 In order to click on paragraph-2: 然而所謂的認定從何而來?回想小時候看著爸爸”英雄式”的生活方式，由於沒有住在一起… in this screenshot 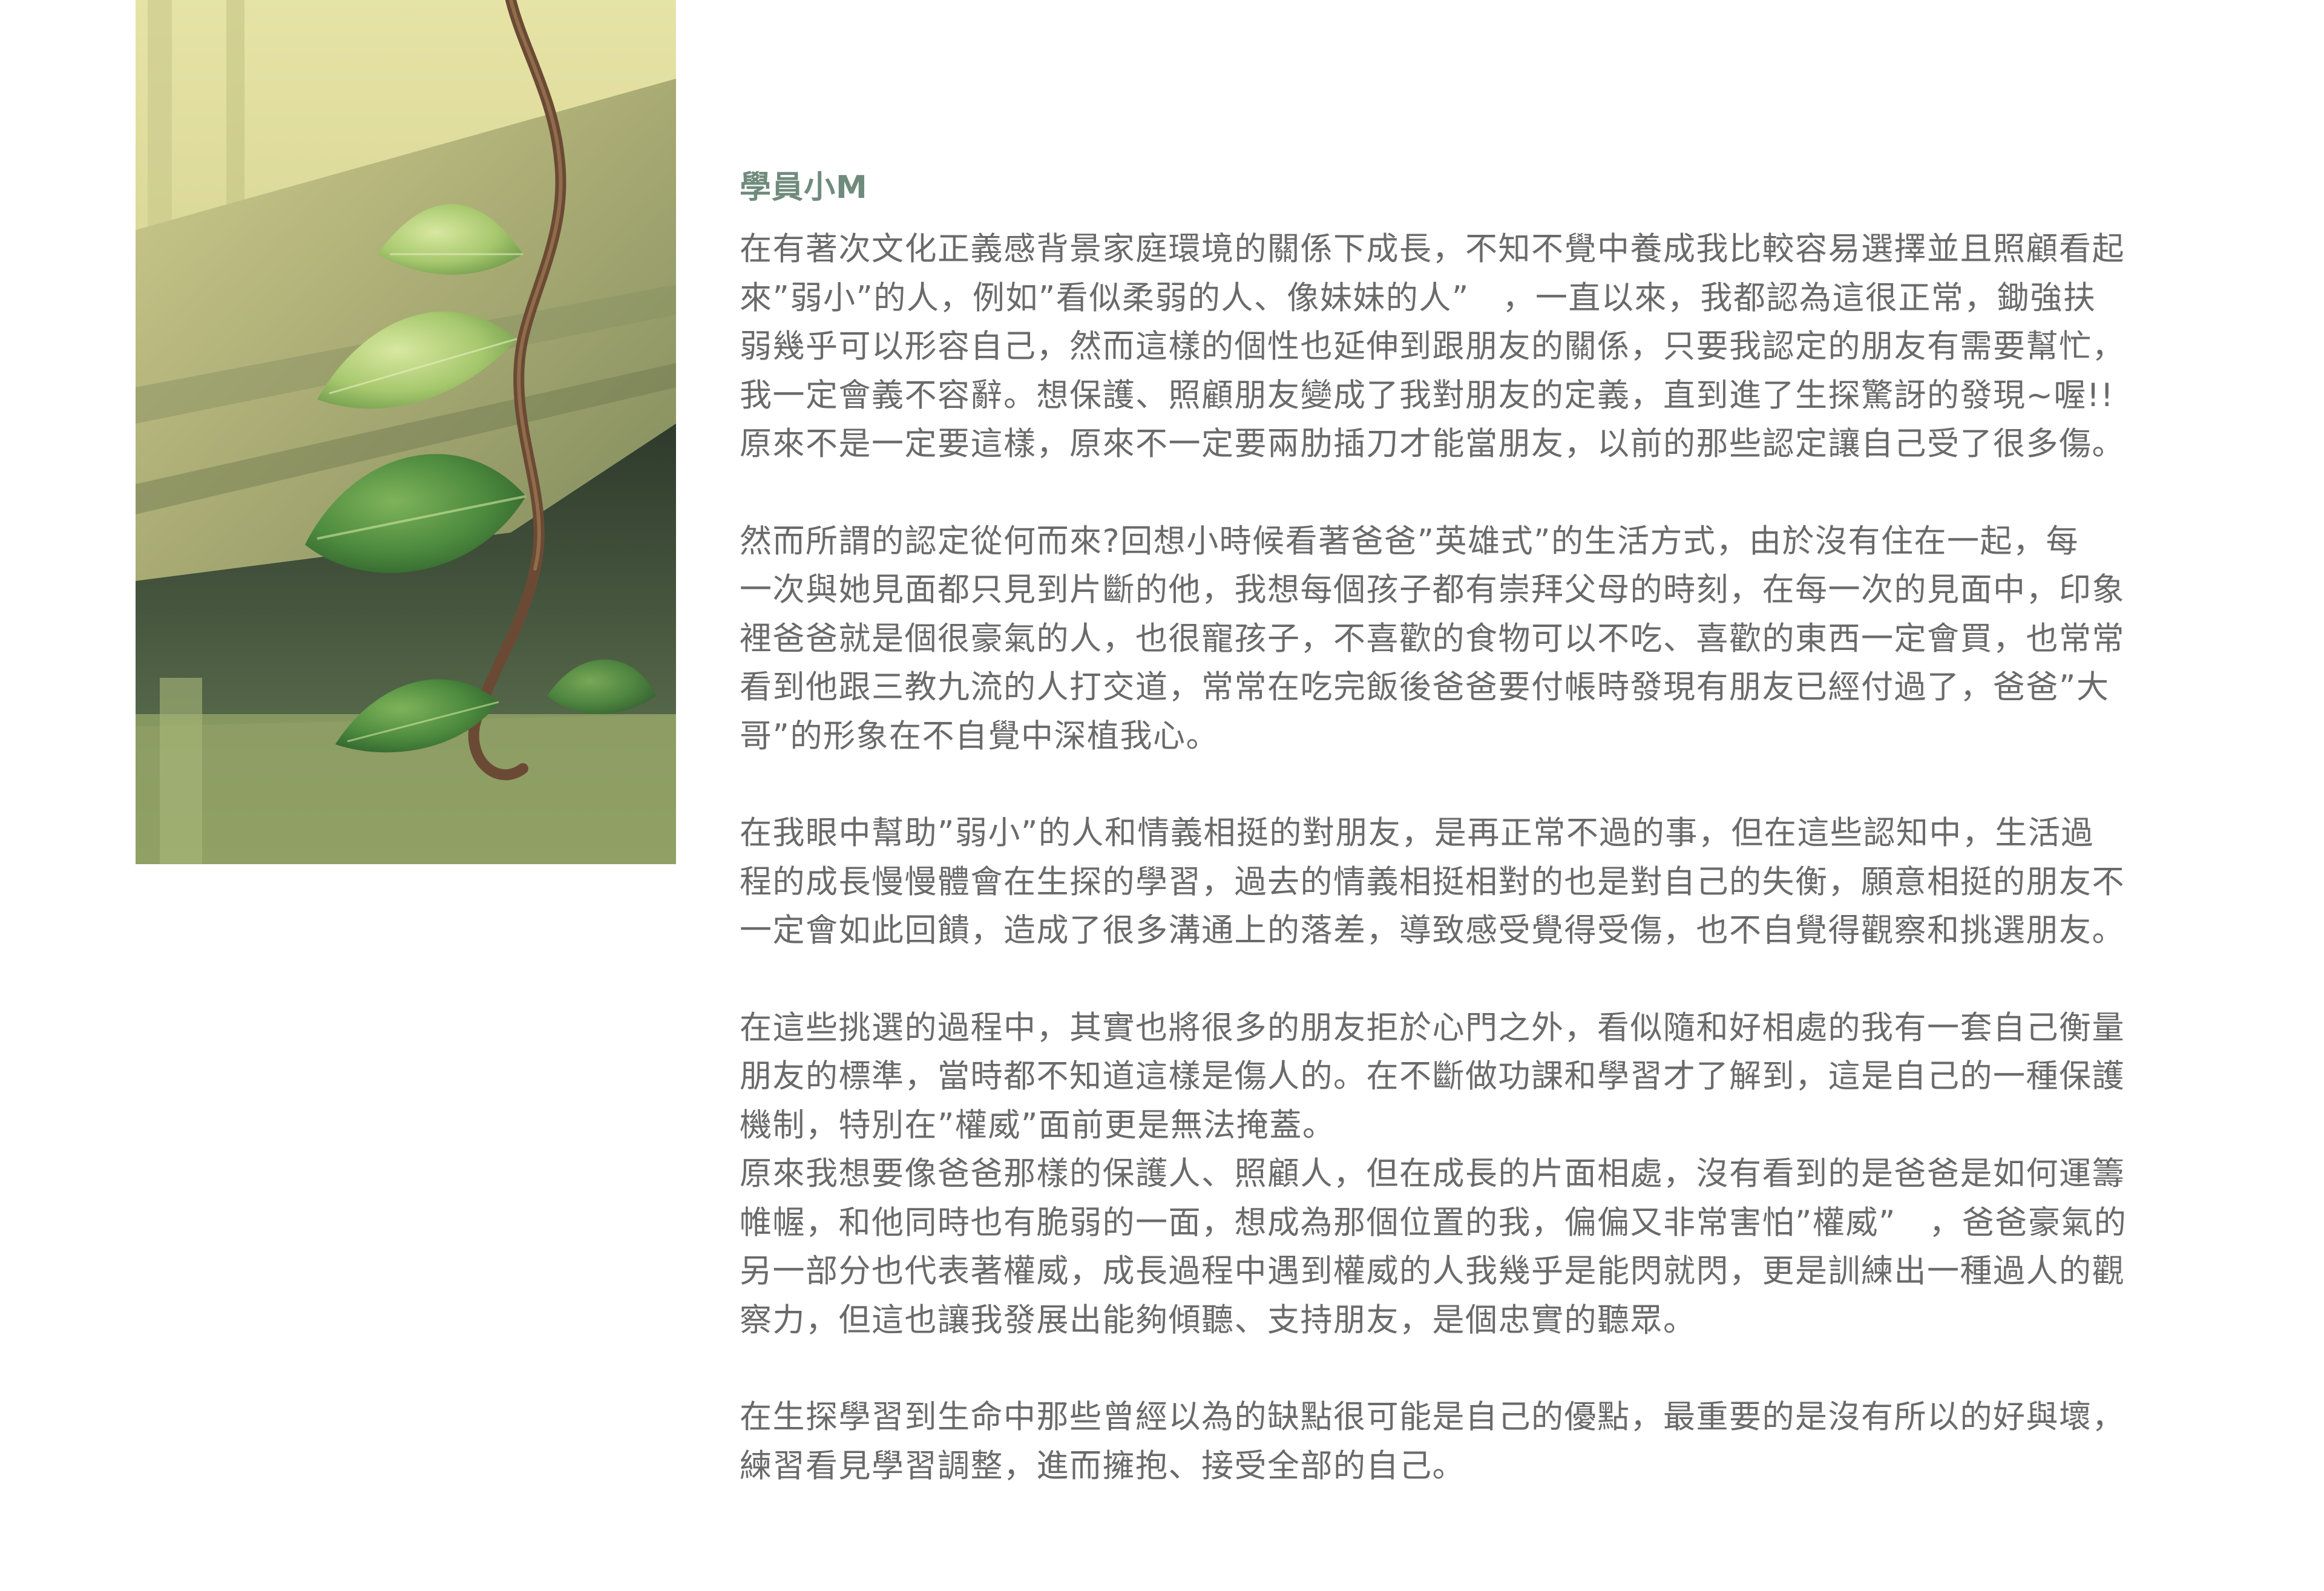, I will do `click(1463, 639)`.